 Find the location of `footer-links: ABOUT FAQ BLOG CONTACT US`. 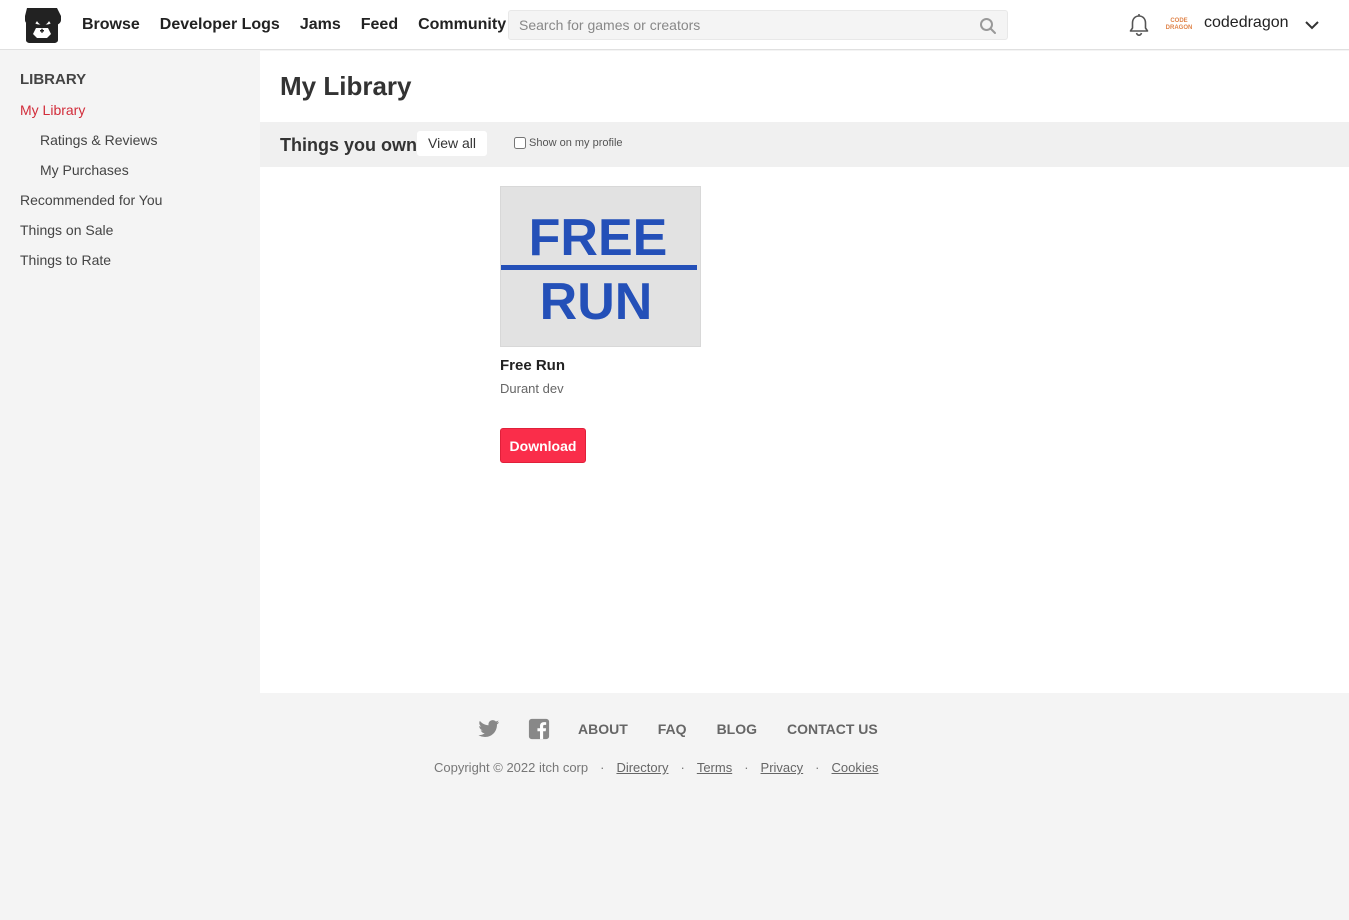

footer-links: ABOUT FAQ BLOG CONTACT US is located at coordinates (693, 729).